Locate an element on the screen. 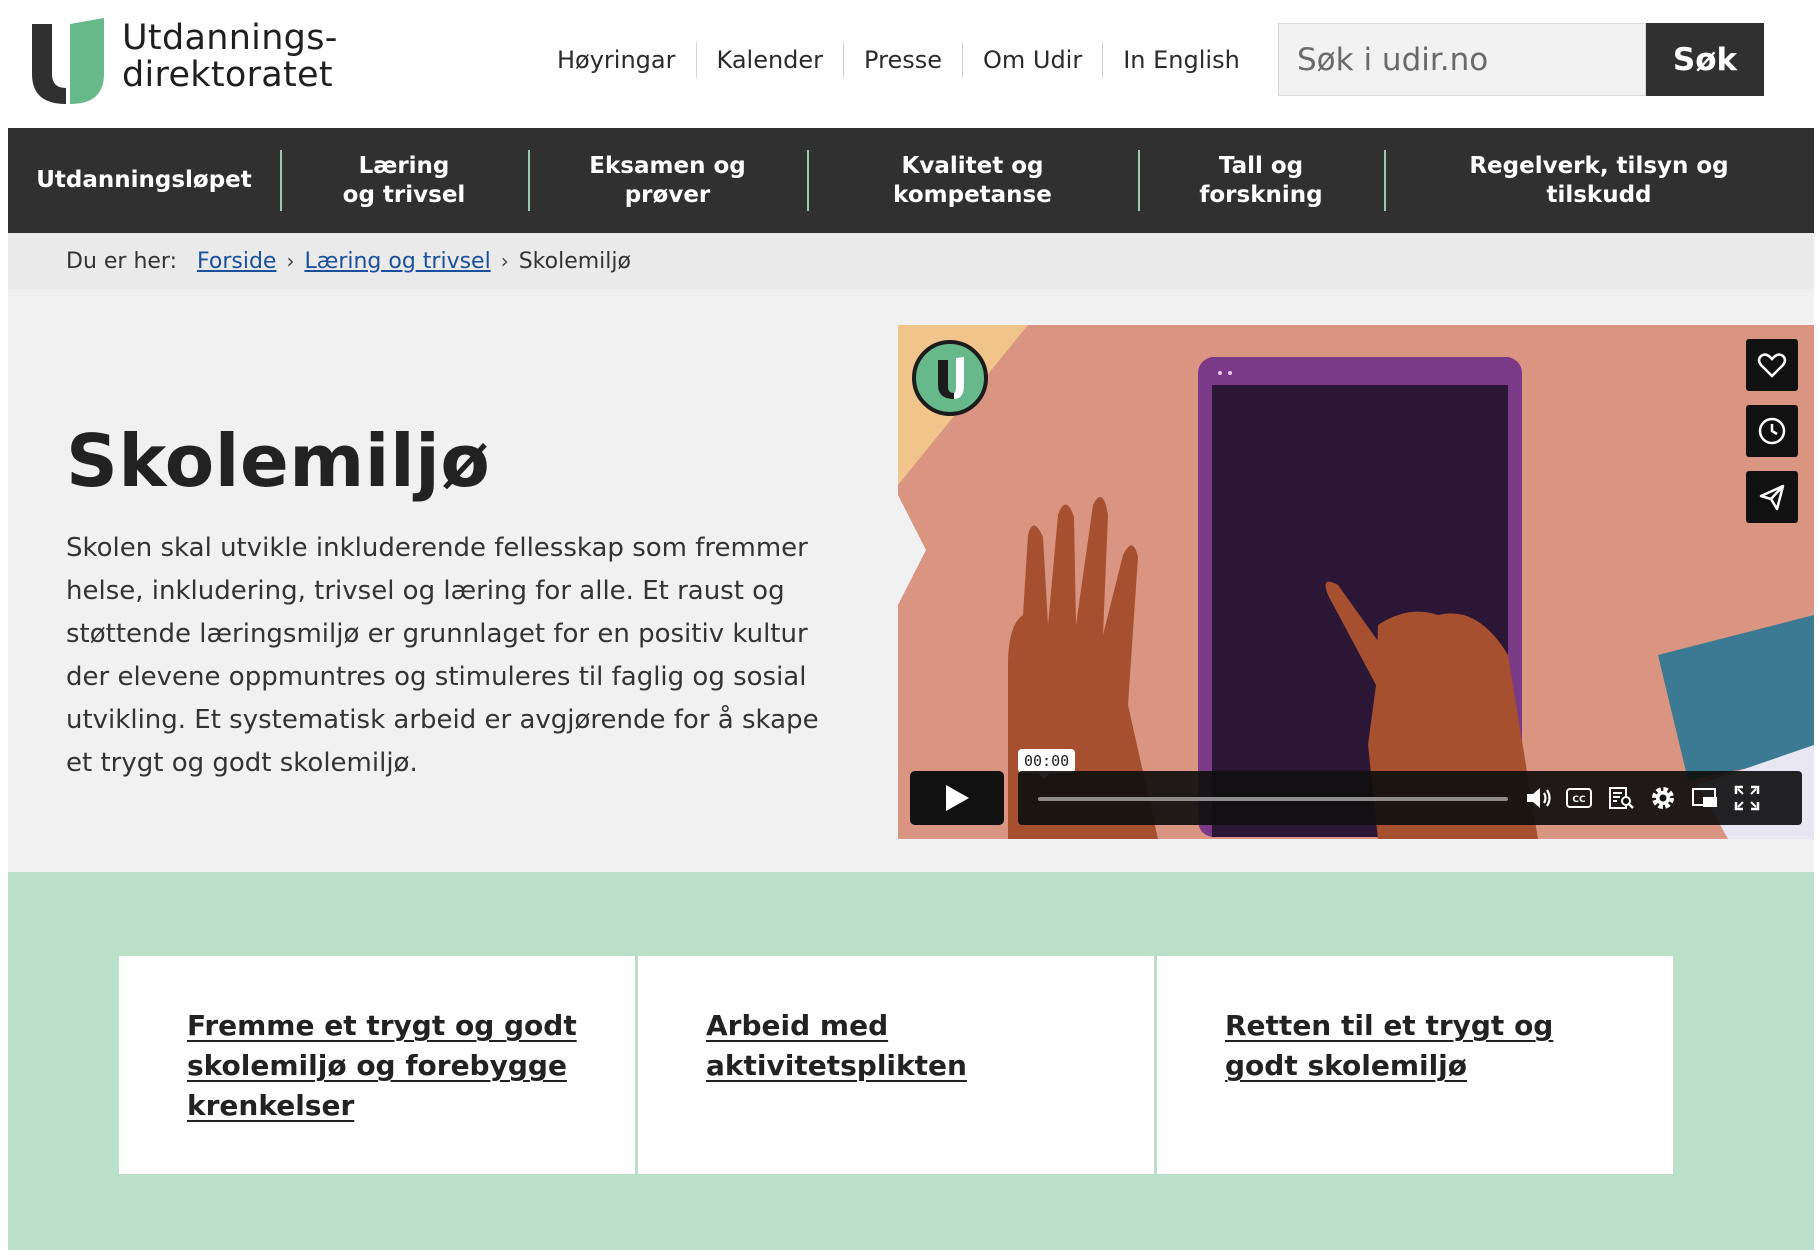  util-link-presse: Presse is located at coordinates (902, 60).